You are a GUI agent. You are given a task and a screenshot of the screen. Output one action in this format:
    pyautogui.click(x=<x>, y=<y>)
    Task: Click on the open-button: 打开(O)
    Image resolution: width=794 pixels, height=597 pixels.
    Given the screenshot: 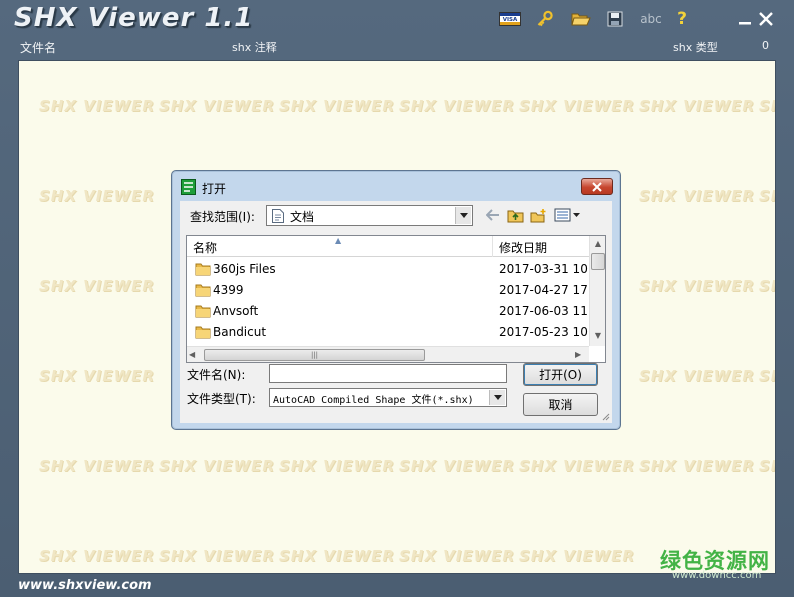 What is the action you would take?
    pyautogui.click(x=560, y=374)
    